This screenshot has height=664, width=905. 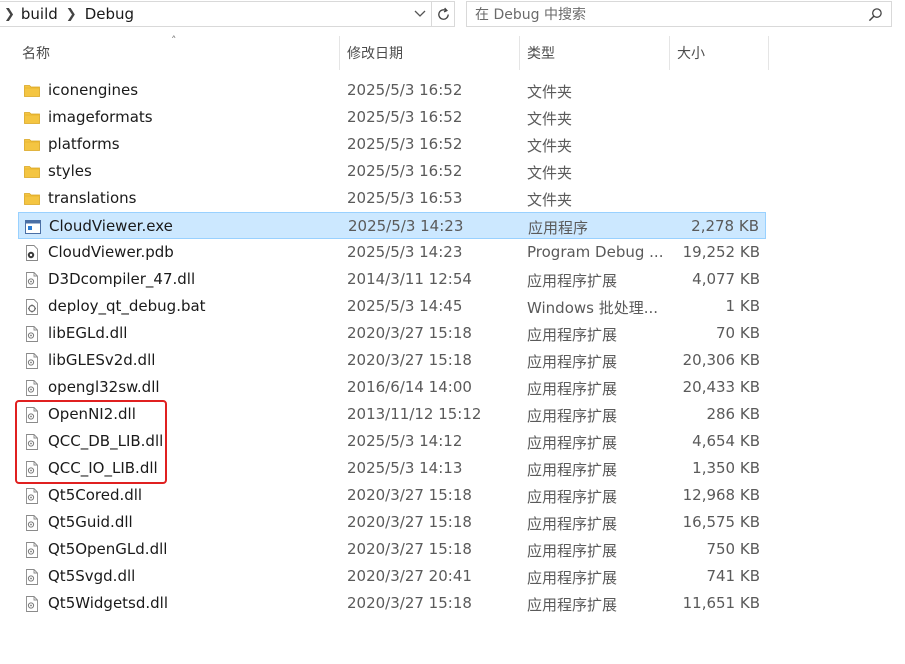 What do you see at coordinates (92, 414) in the screenshot?
I see `file-name: OpenNI2.dll` at bounding box center [92, 414].